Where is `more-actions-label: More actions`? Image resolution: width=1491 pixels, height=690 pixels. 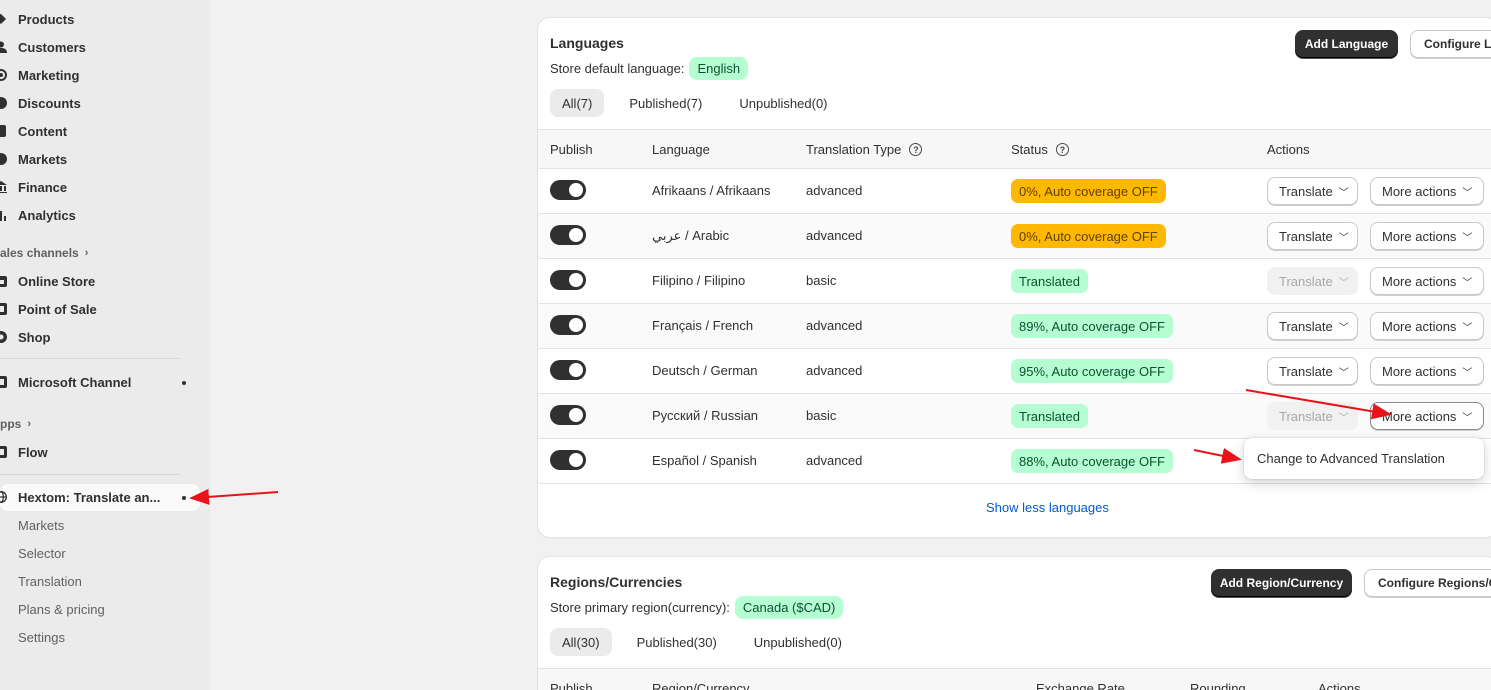
more-actions-label: More actions is located at coordinates (1419, 281).